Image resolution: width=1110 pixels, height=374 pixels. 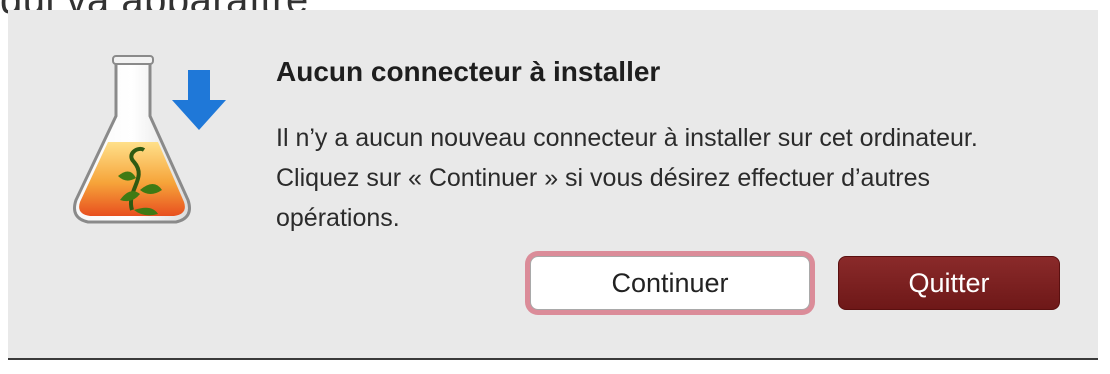 What do you see at coordinates (468, 71) in the screenshot?
I see `dialog-title: Aucun connecteur à installer` at bounding box center [468, 71].